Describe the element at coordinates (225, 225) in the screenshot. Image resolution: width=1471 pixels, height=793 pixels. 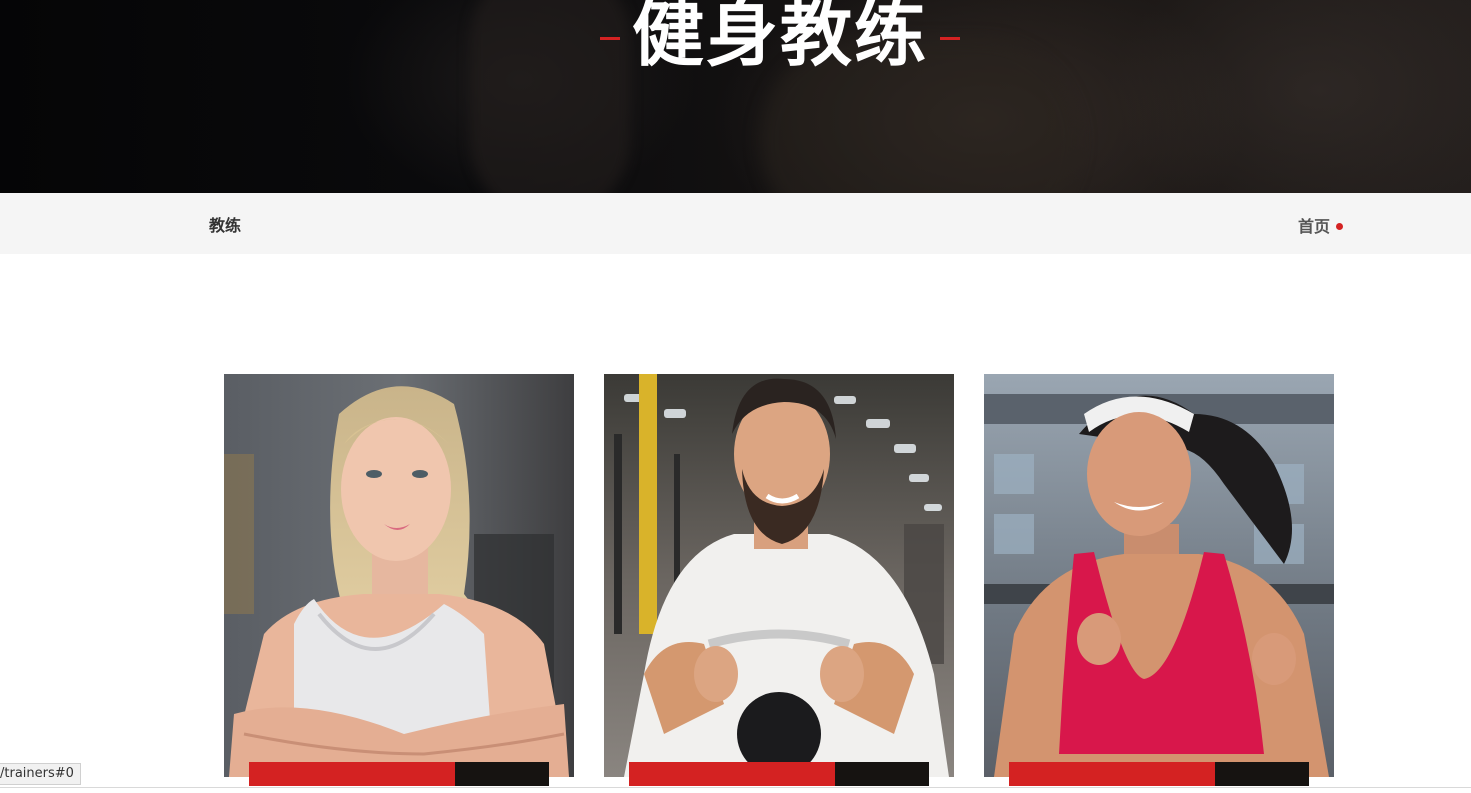
I see `breadcrumb-current: 教练` at that location.